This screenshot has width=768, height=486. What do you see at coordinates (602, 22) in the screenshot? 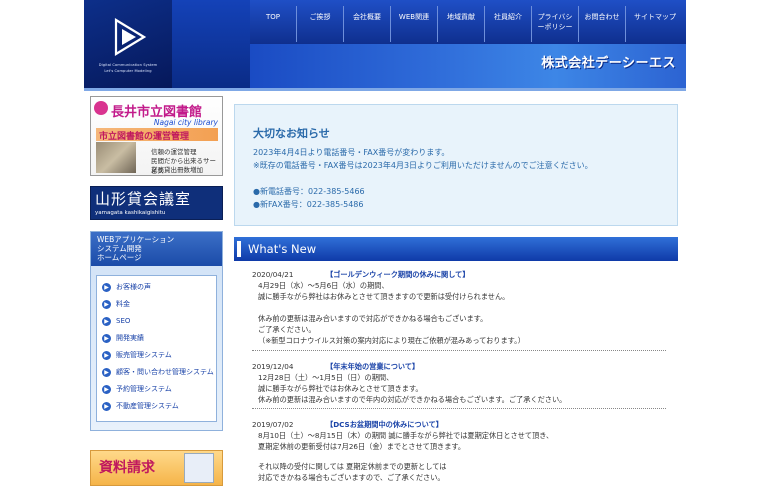
I see `nav-contact: お問合わせ` at bounding box center [602, 22].